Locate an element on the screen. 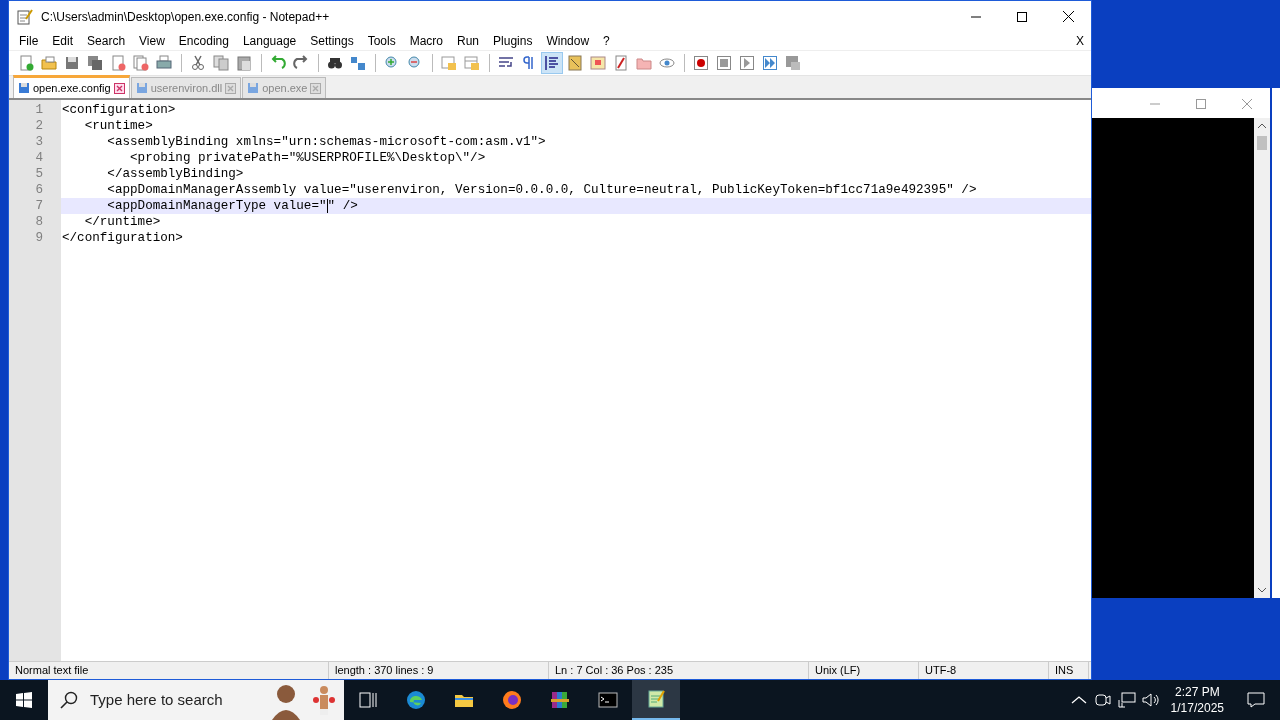  search-icon is located at coordinates (69, 700).